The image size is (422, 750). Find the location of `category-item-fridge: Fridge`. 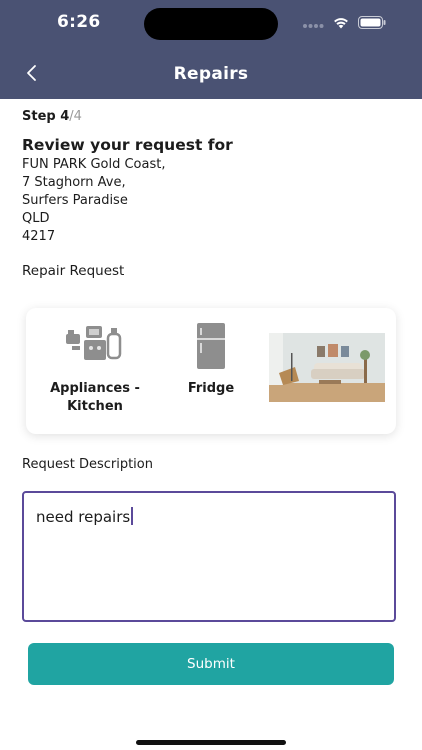

category-item-fridge: Fridge is located at coordinates (211, 360).